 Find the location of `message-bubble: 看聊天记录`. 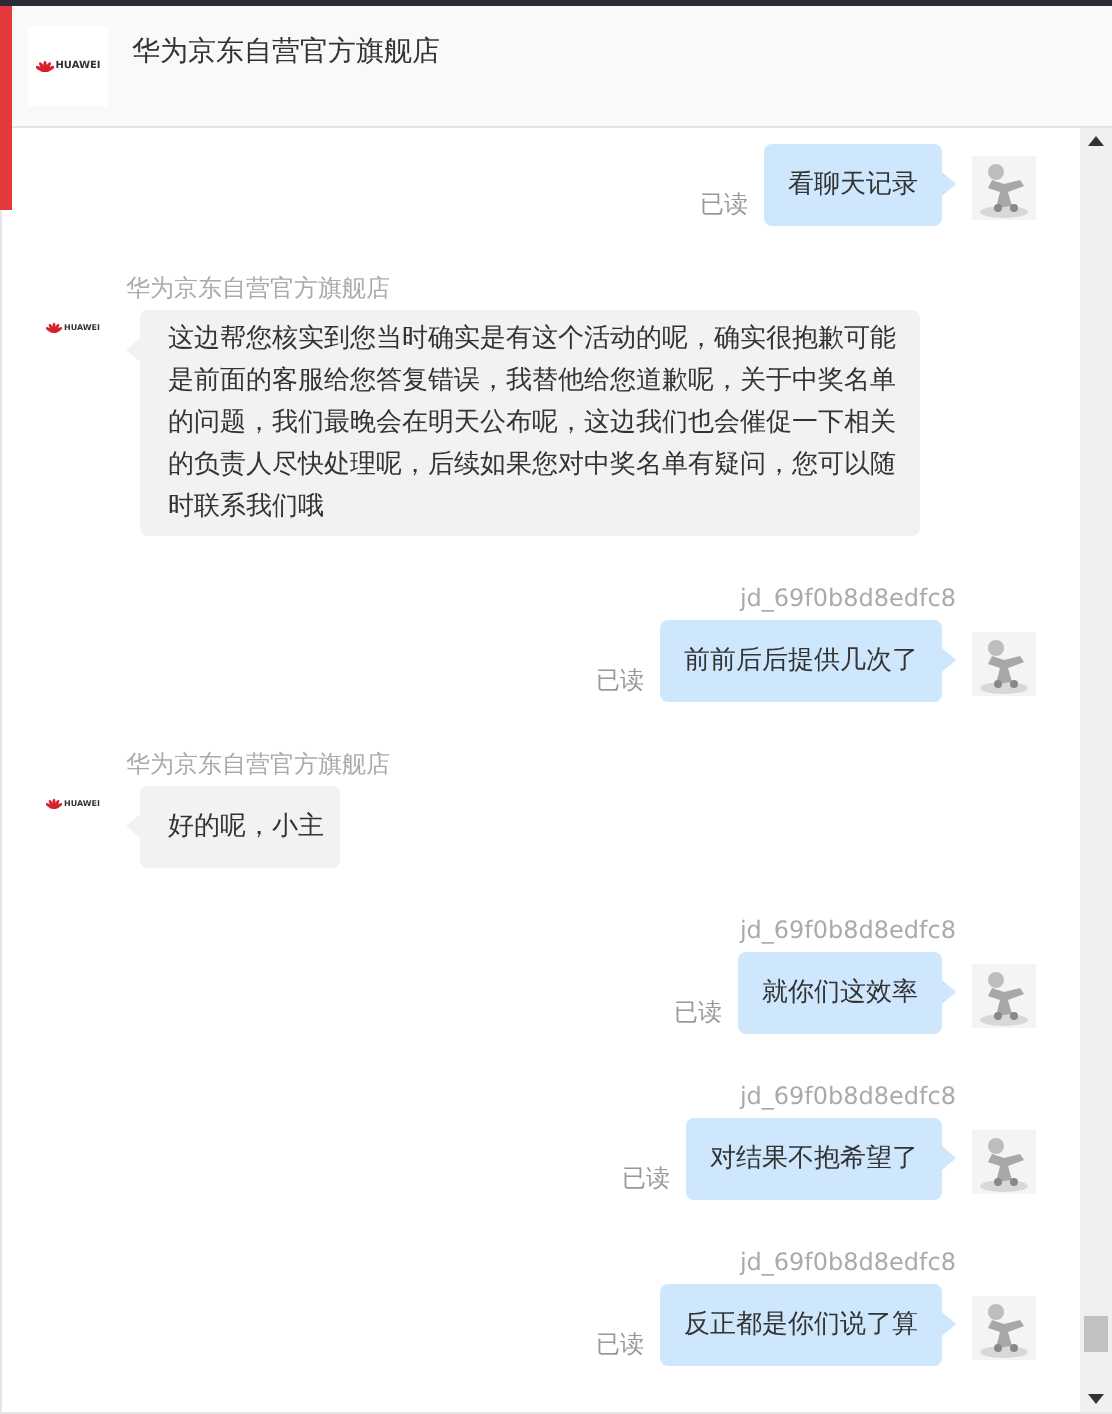

message-bubble: 看聊天记录 is located at coordinates (853, 185).